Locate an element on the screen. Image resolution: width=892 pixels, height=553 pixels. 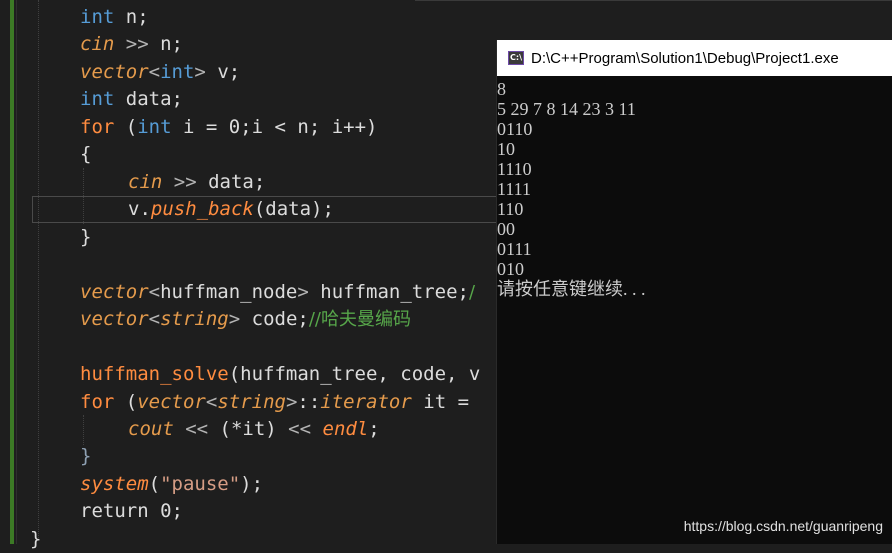
code-token: (data); is located at coordinates (293, 209).